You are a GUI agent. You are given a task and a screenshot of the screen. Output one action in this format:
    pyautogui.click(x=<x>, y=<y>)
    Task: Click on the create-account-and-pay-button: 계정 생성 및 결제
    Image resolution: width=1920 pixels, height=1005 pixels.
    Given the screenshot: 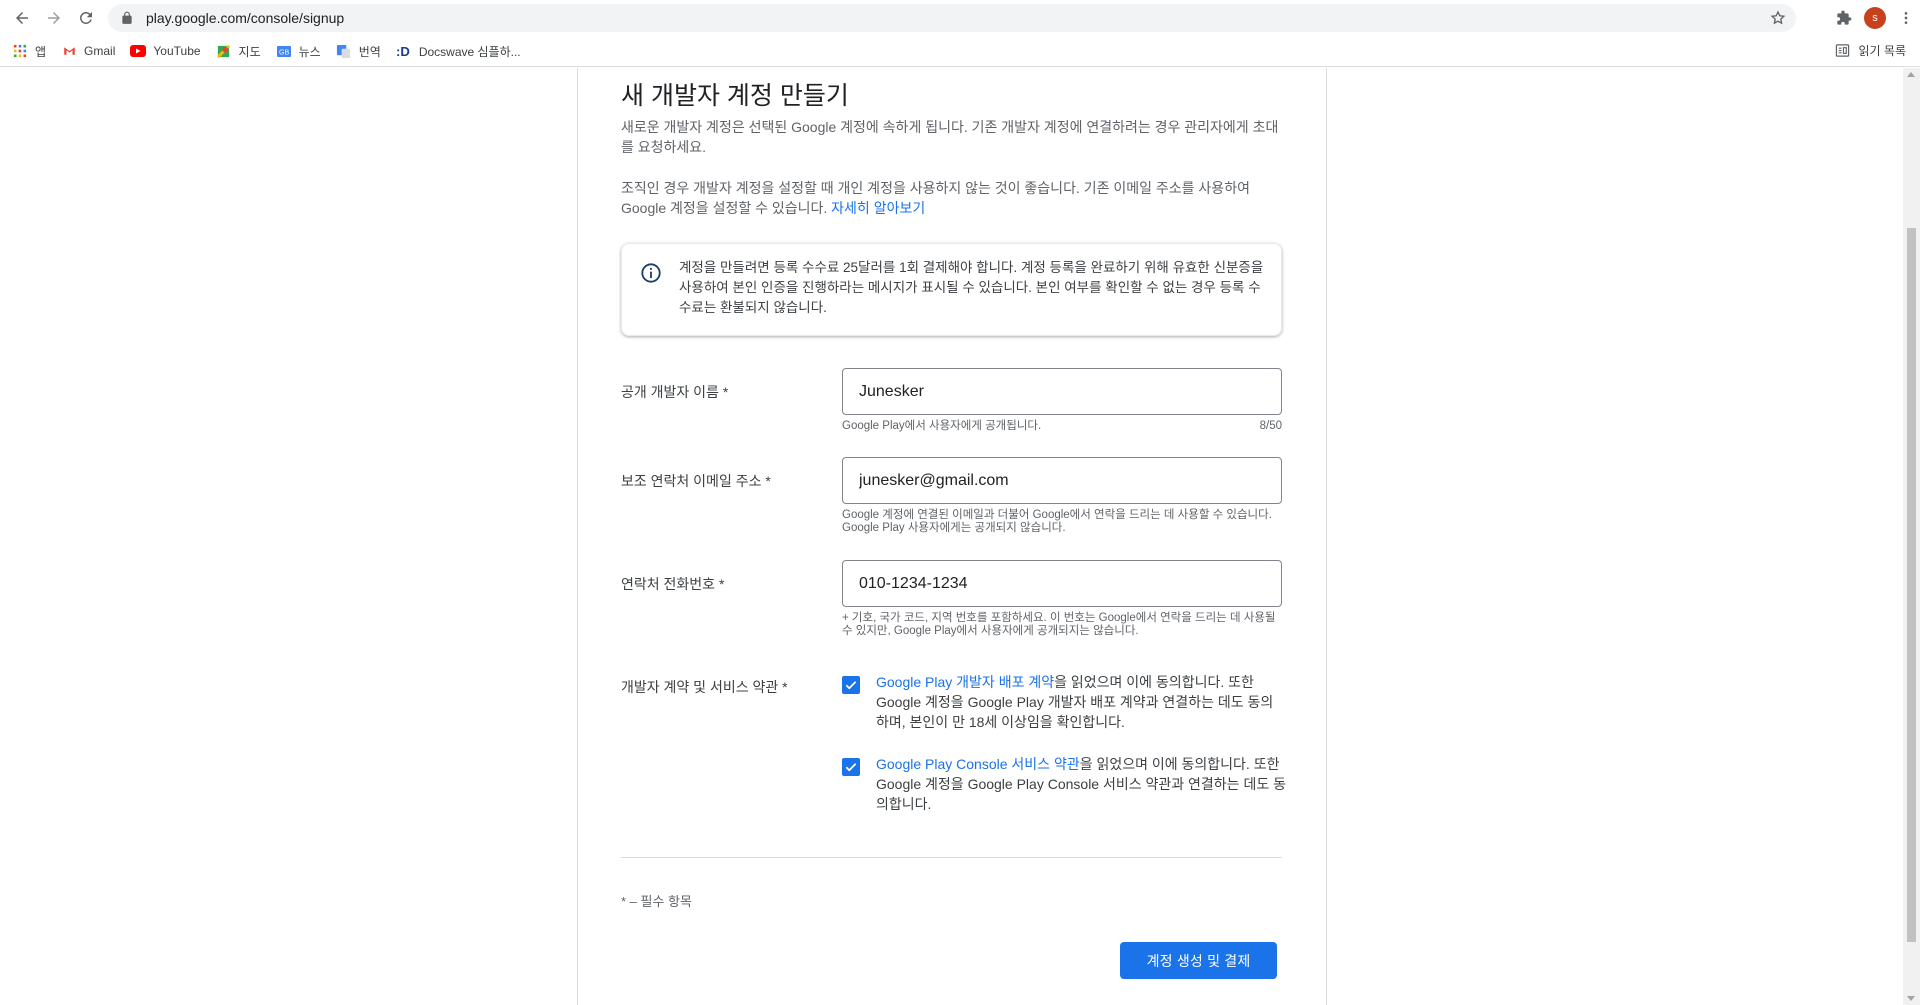 What is the action you would take?
    pyautogui.click(x=1198, y=960)
    